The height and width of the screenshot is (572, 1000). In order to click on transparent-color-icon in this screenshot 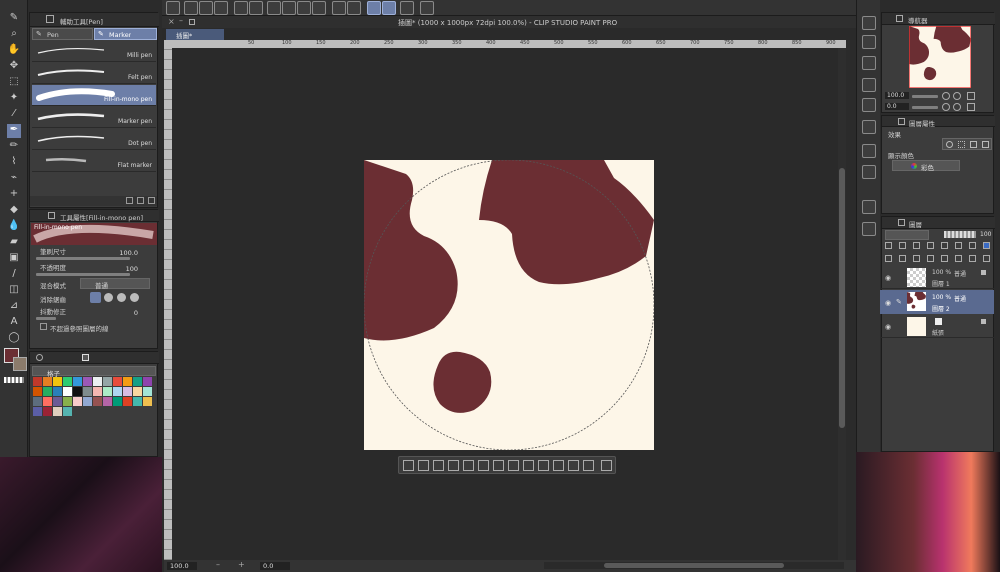, I will do `click(14, 380)`.